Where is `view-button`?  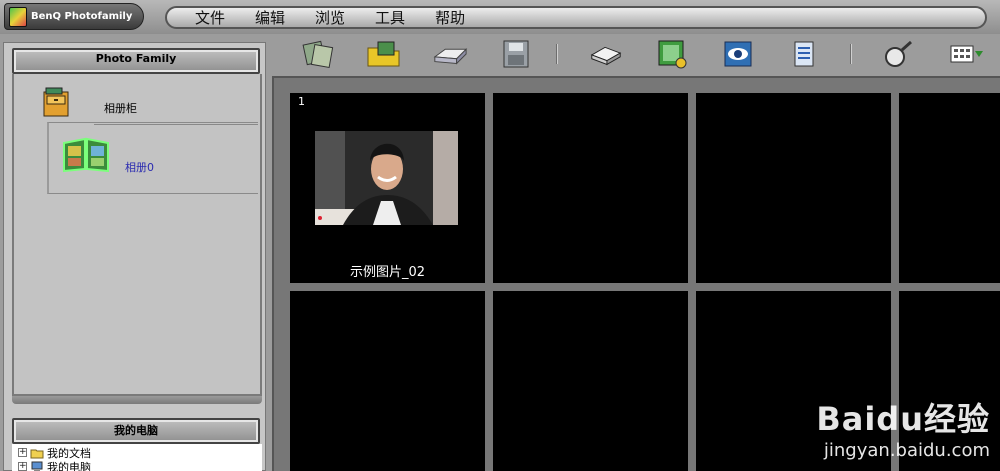 view-button is located at coordinates (738, 54).